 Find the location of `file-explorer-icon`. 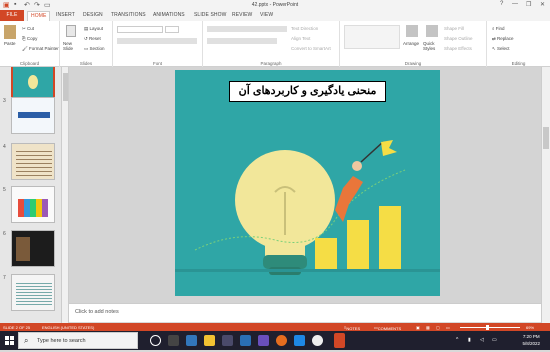

file-explorer-icon is located at coordinates (209, 340).